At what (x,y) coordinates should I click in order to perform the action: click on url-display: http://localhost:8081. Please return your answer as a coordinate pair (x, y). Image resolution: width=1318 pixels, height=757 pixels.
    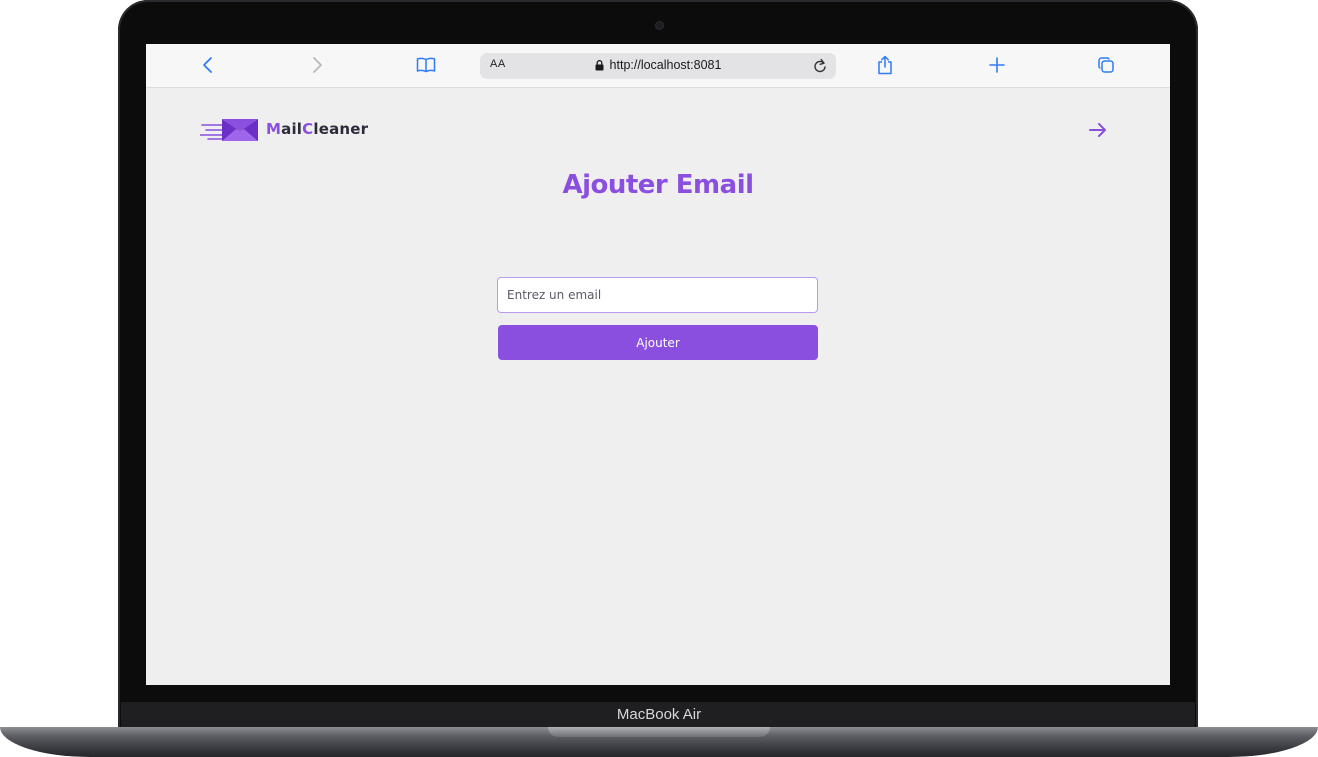
    Looking at the image, I should click on (658, 65).